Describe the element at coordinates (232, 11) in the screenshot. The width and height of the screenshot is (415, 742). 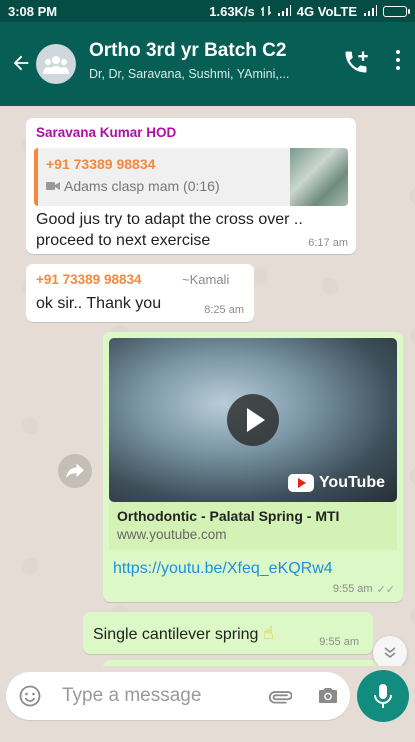
I see `network-speed: 1.63K/s` at that location.